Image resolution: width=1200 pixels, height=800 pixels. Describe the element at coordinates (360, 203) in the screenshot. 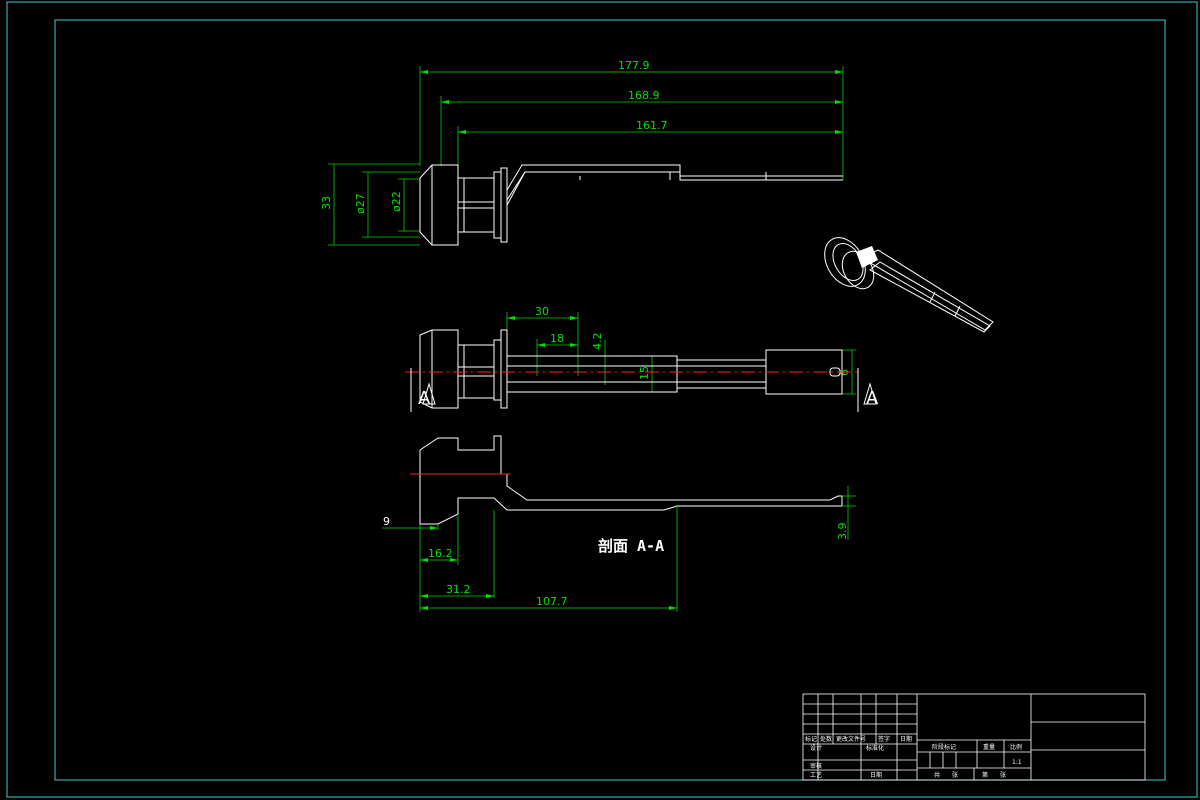

I see `dim-diameter-outer: ø27` at that location.